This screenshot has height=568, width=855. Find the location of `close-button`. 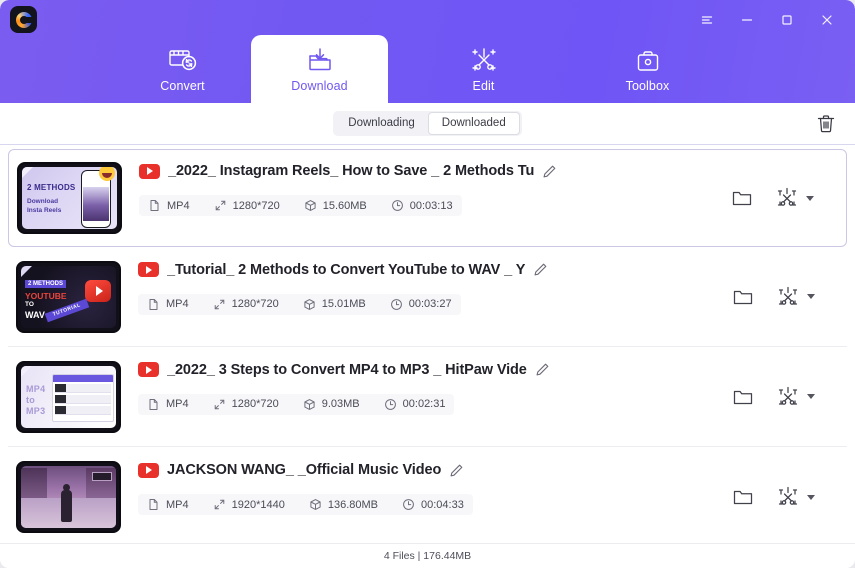

close-button is located at coordinates (827, 20).